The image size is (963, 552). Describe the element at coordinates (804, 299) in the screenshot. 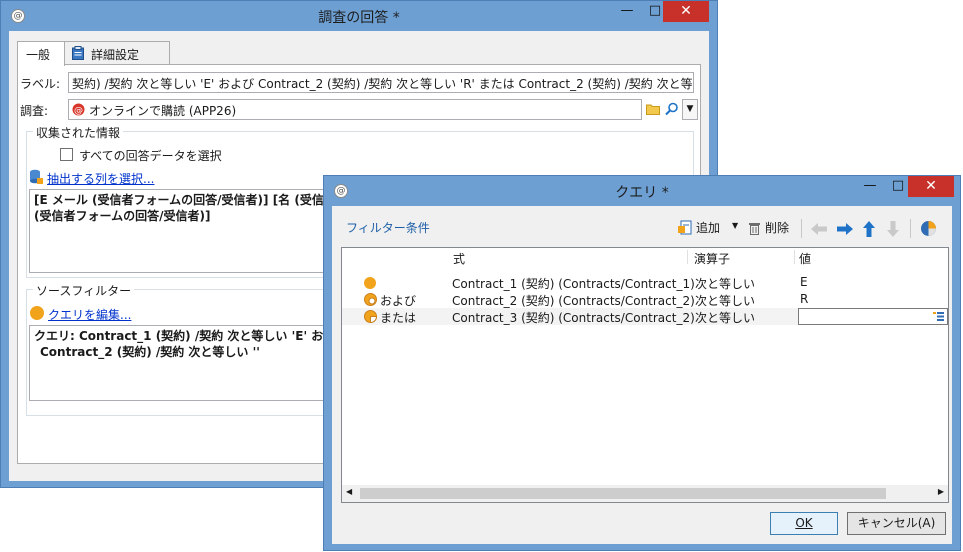

I see `condition-value: R` at that location.